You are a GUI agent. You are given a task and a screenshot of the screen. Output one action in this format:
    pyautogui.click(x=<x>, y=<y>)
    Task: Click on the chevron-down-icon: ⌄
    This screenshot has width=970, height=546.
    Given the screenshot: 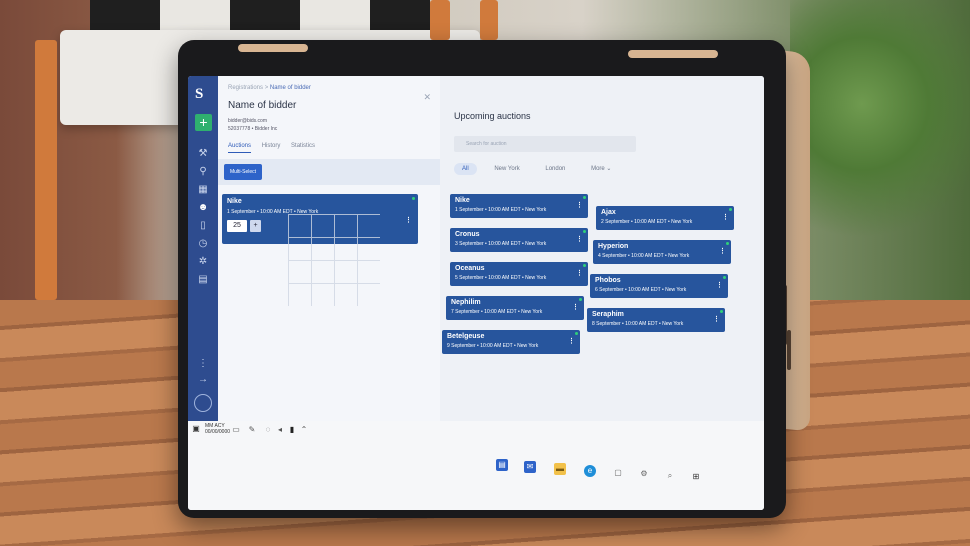 What is the action you would take?
    pyautogui.click(x=609, y=169)
    